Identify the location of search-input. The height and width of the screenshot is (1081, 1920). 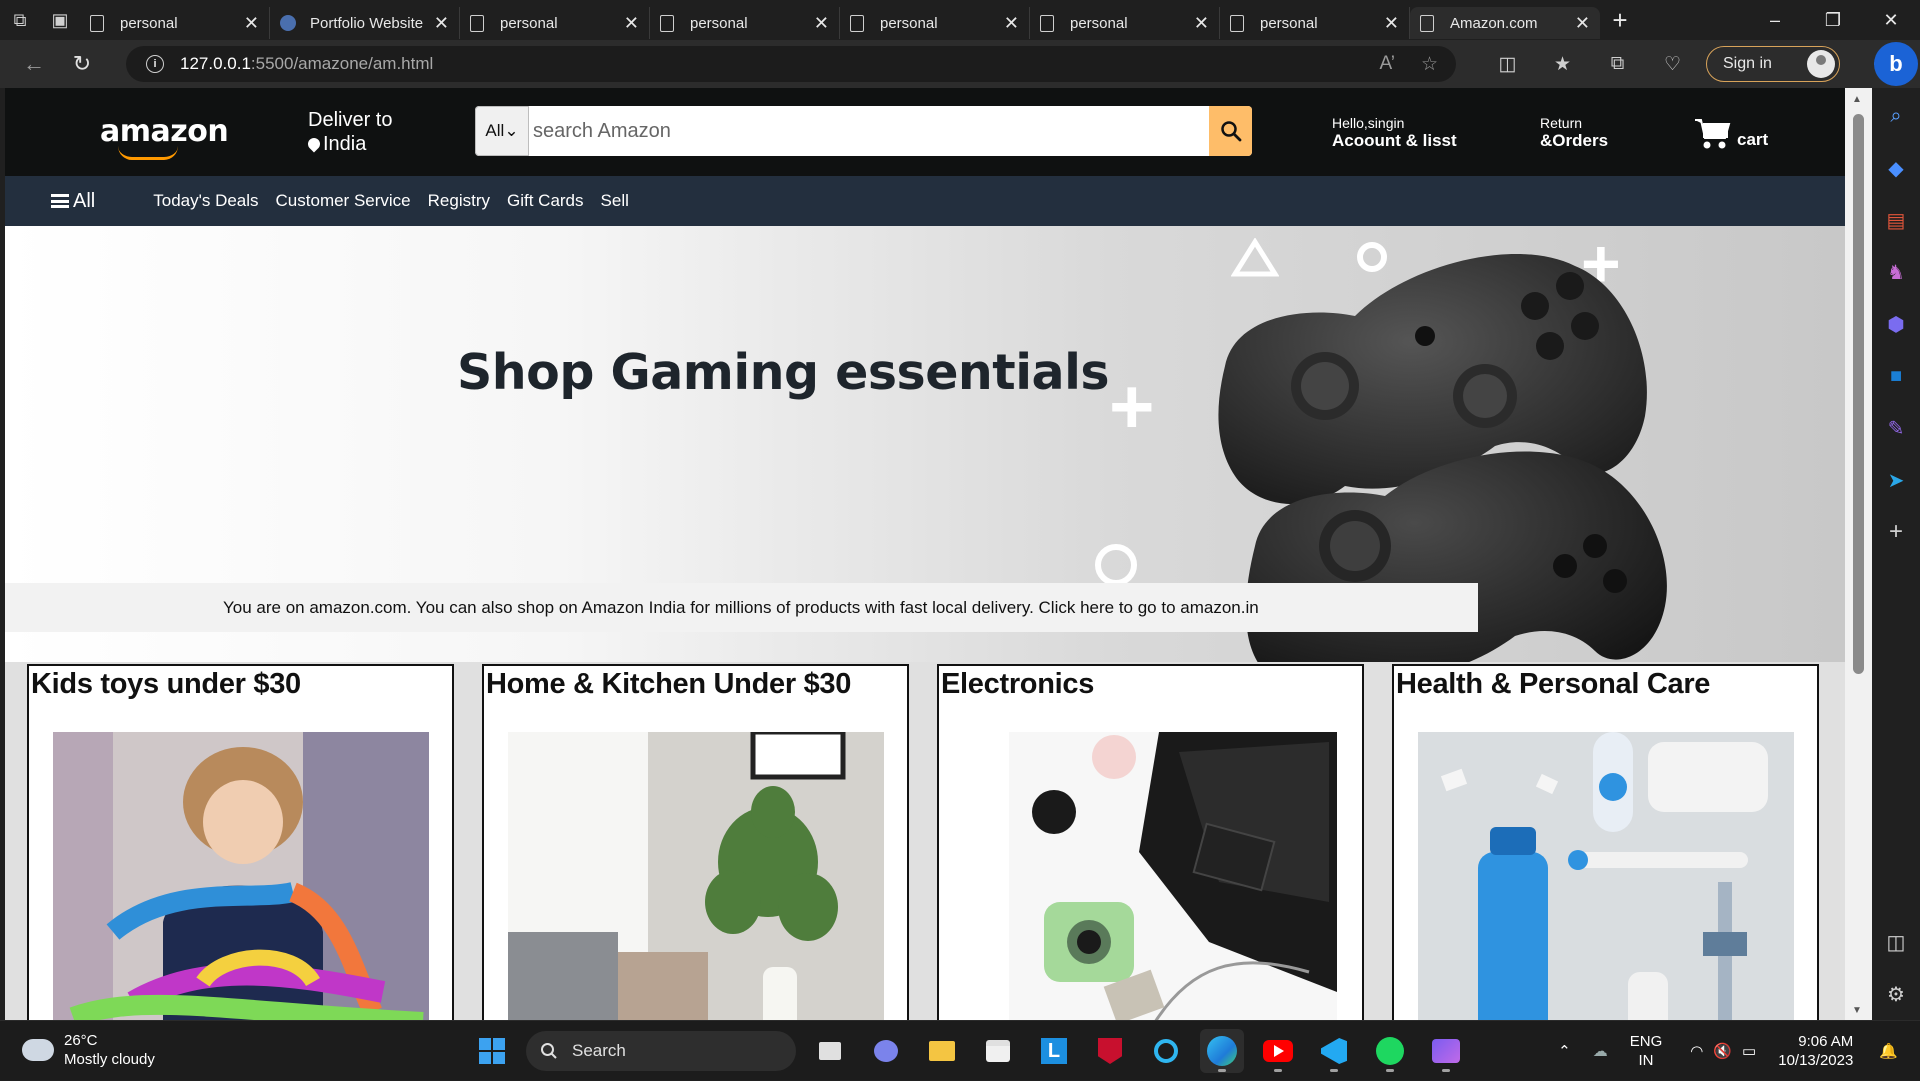
(869, 131).